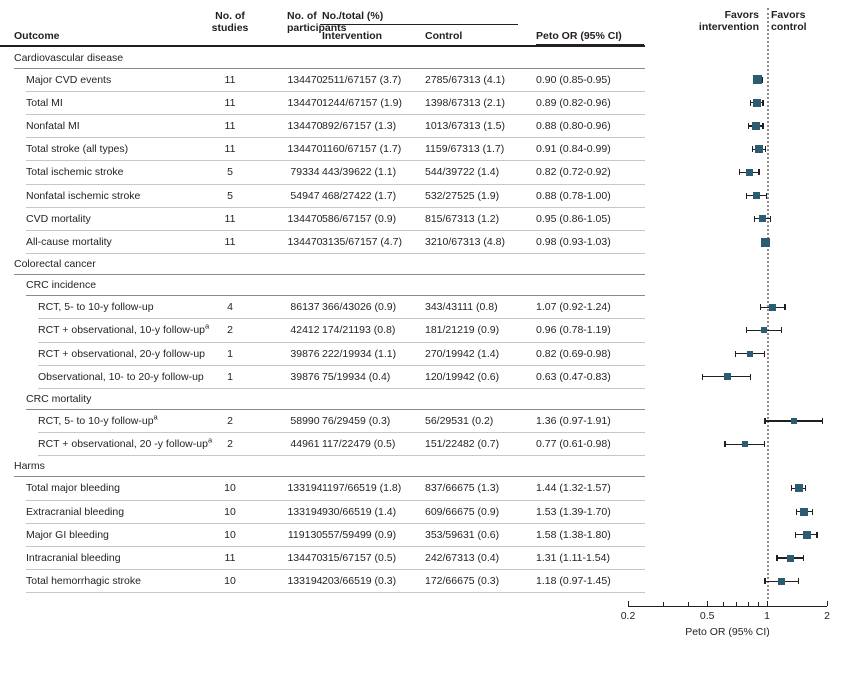  I want to click on header-no-studies-2: studies, so click(230, 28).